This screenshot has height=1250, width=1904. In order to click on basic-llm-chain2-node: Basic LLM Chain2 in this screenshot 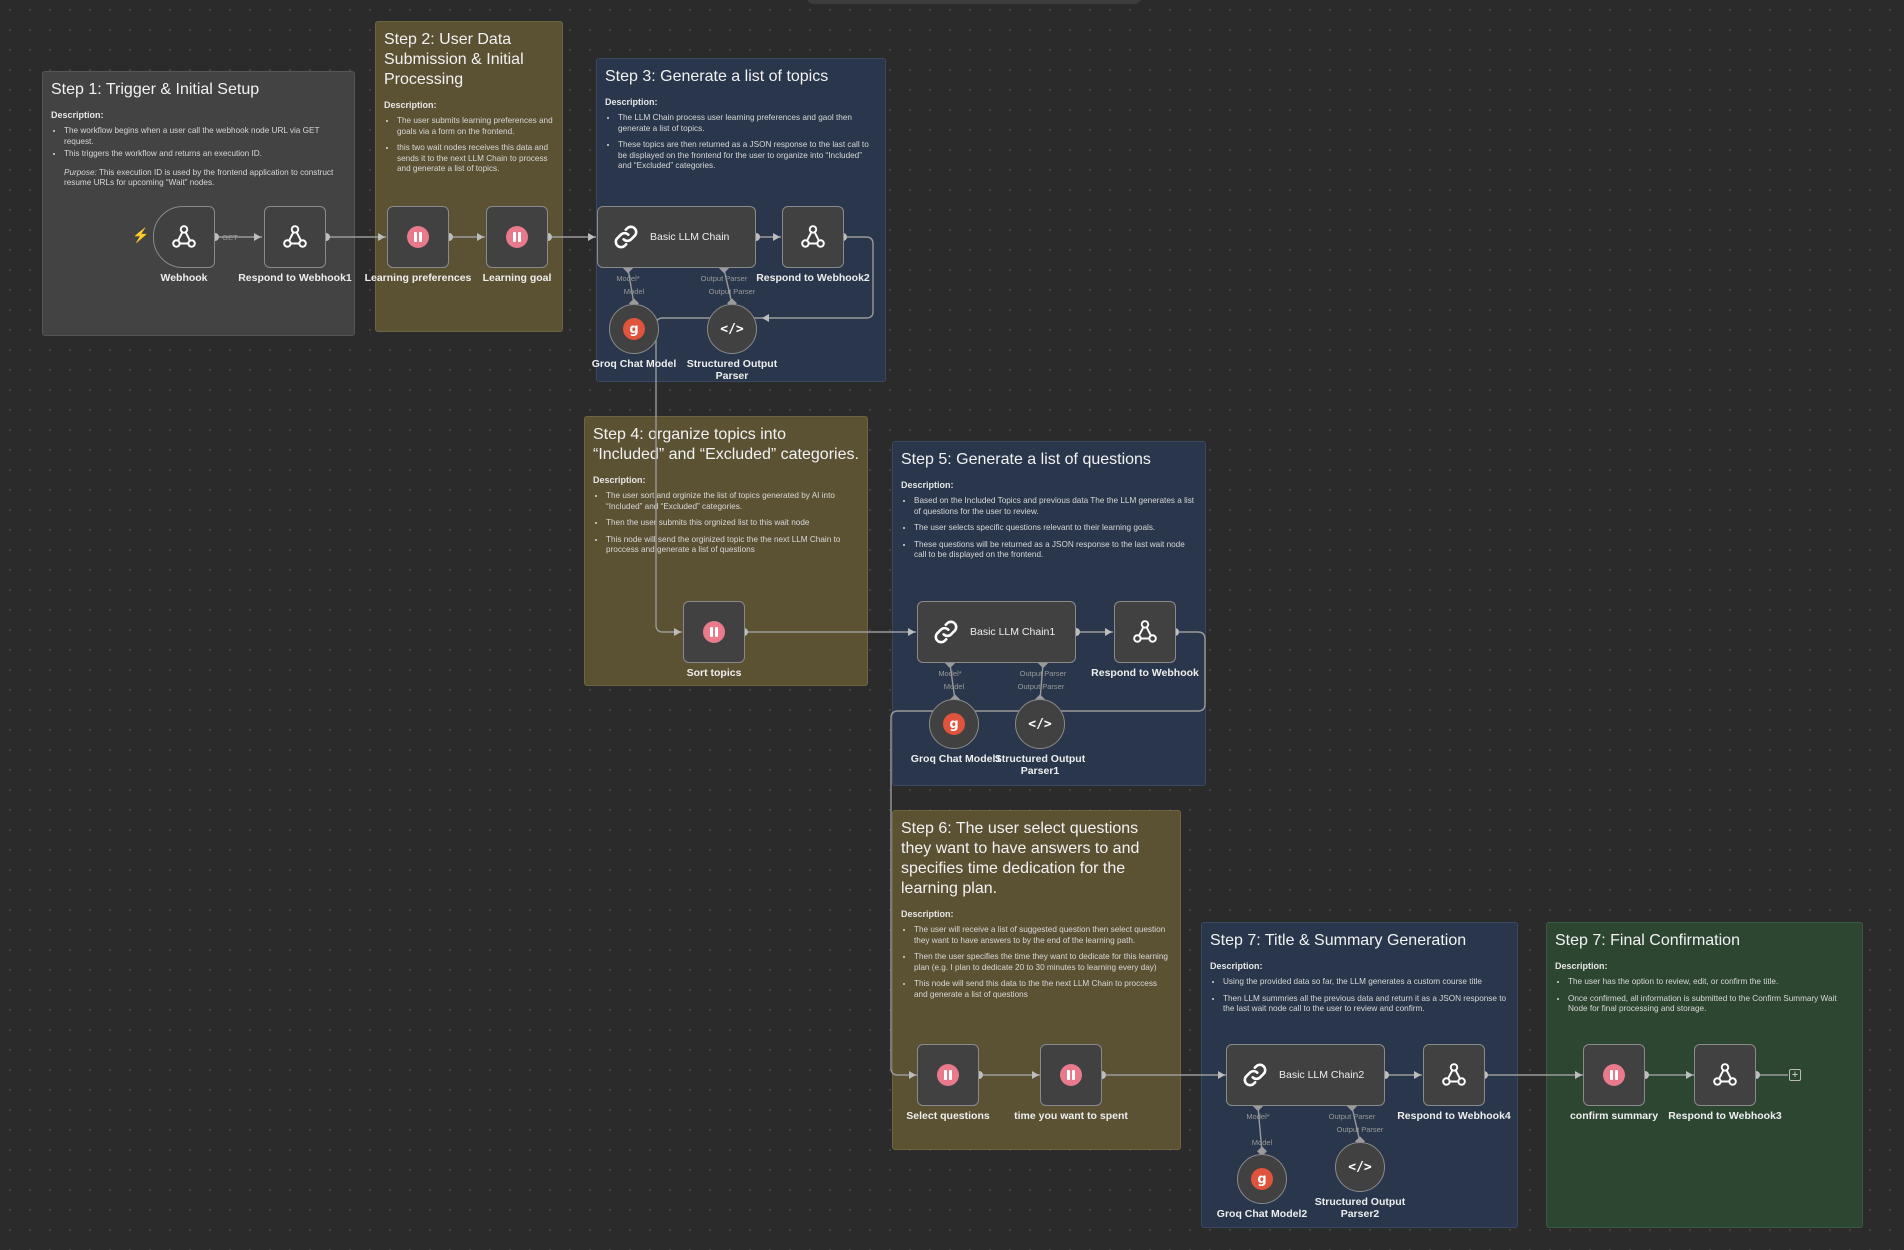, I will do `click(1305, 1075)`.